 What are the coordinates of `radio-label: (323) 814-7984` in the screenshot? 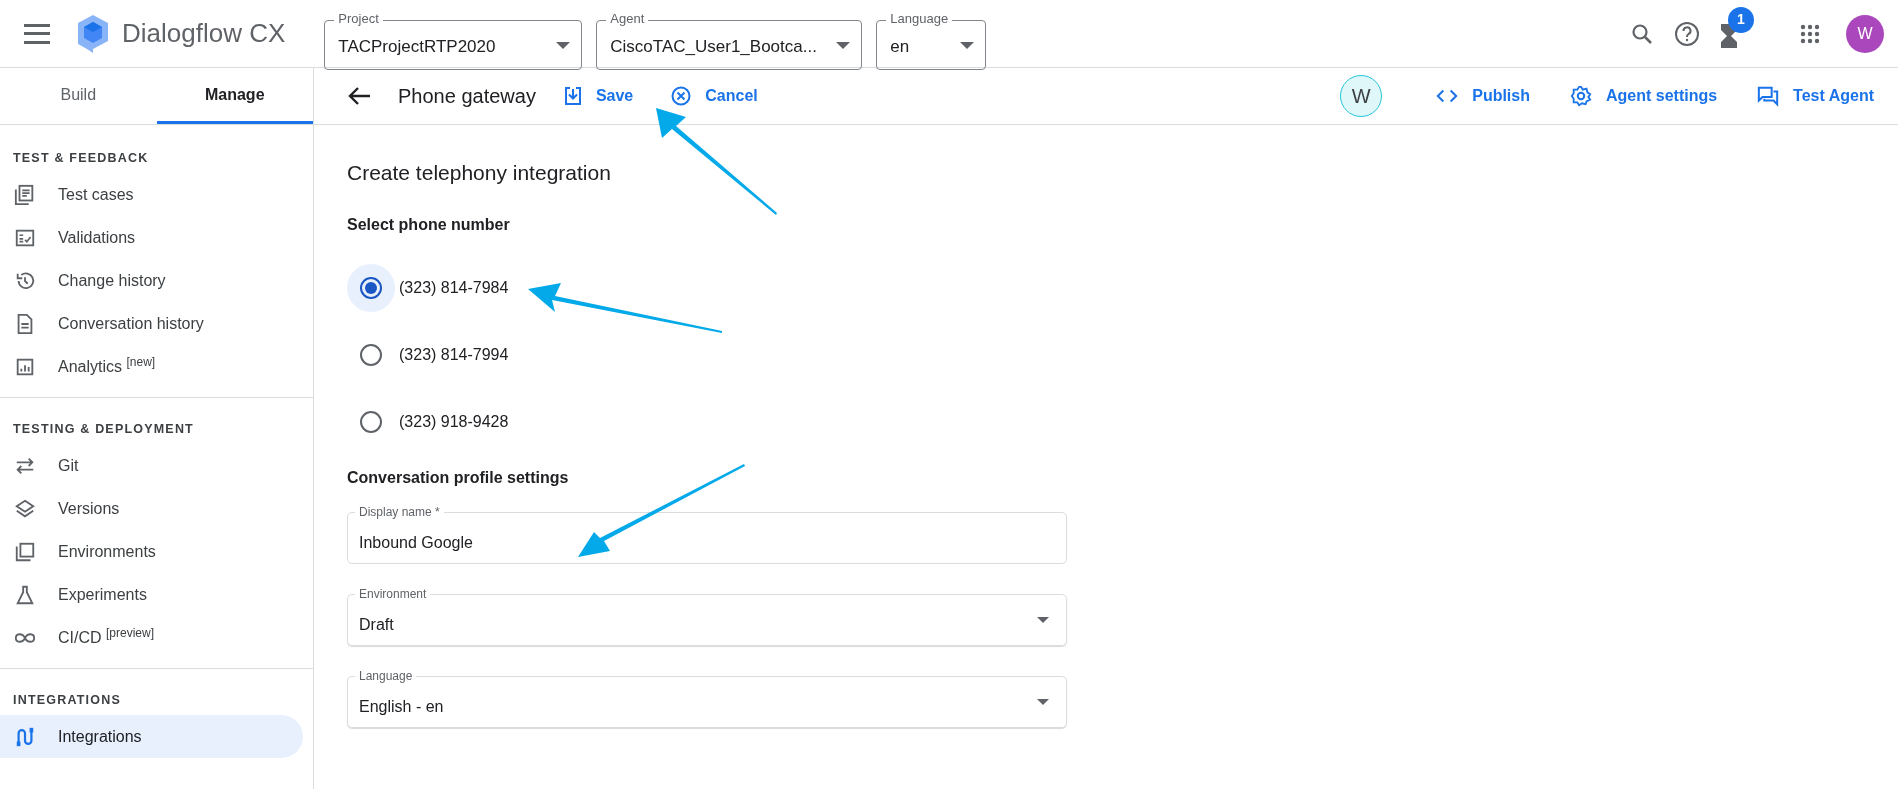 It's located at (454, 288).